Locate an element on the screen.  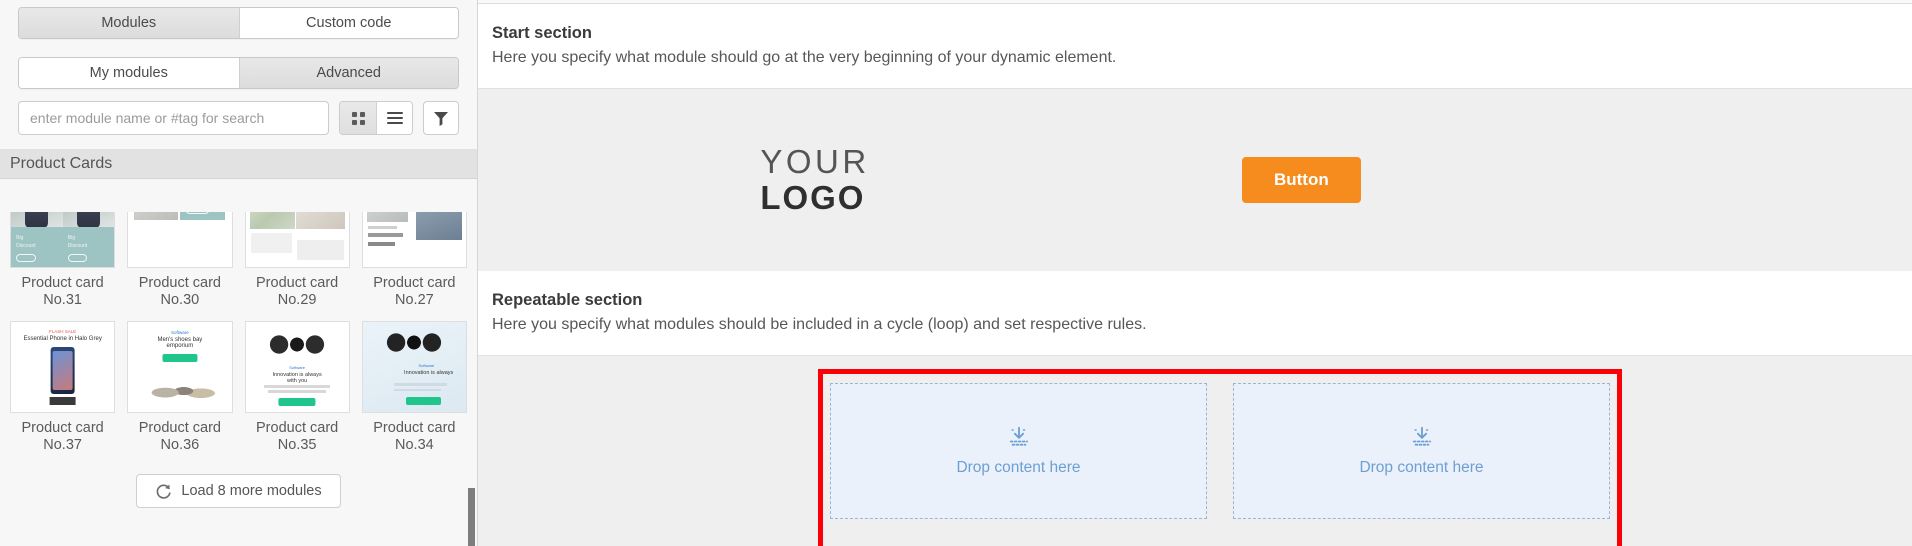
logo-block: YOUR LOGO is located at coordinates (815, 180).